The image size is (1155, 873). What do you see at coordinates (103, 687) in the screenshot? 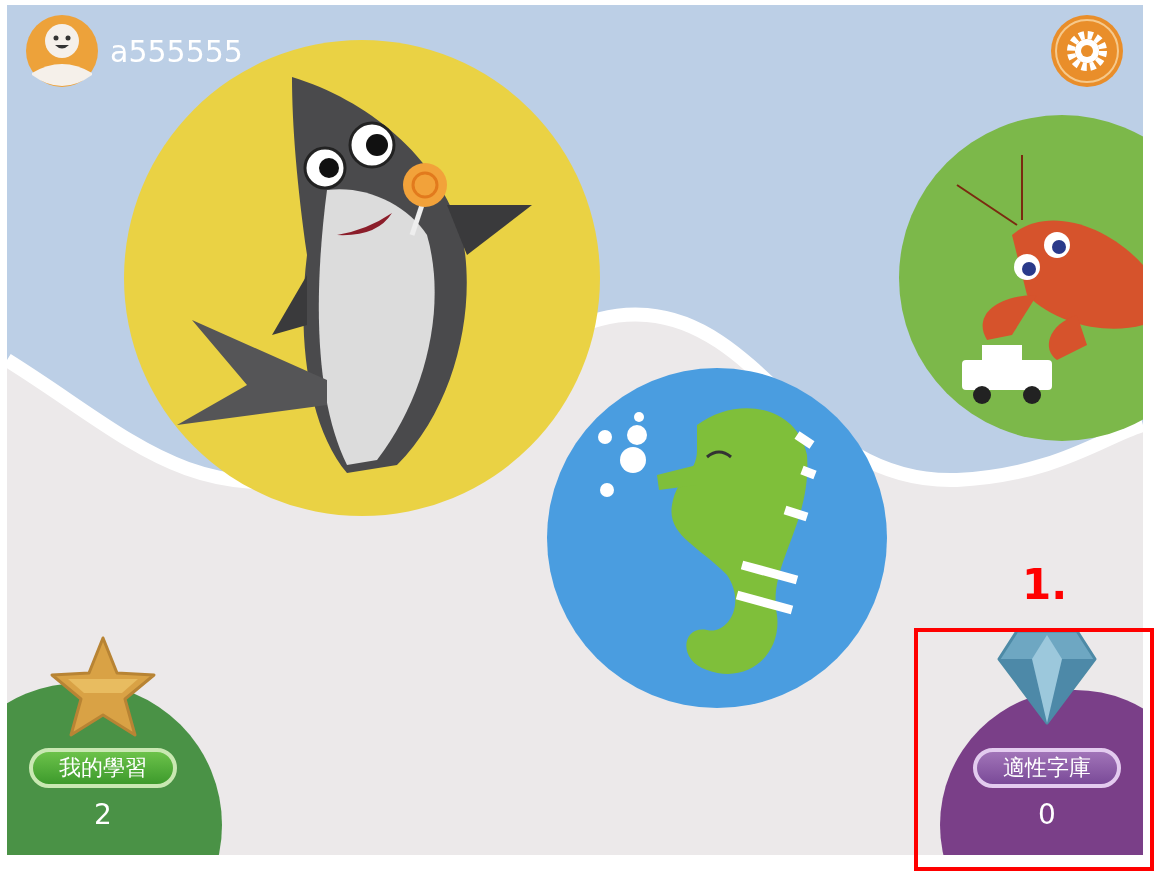
I see `star-icon` at bounding box center [103, 687].